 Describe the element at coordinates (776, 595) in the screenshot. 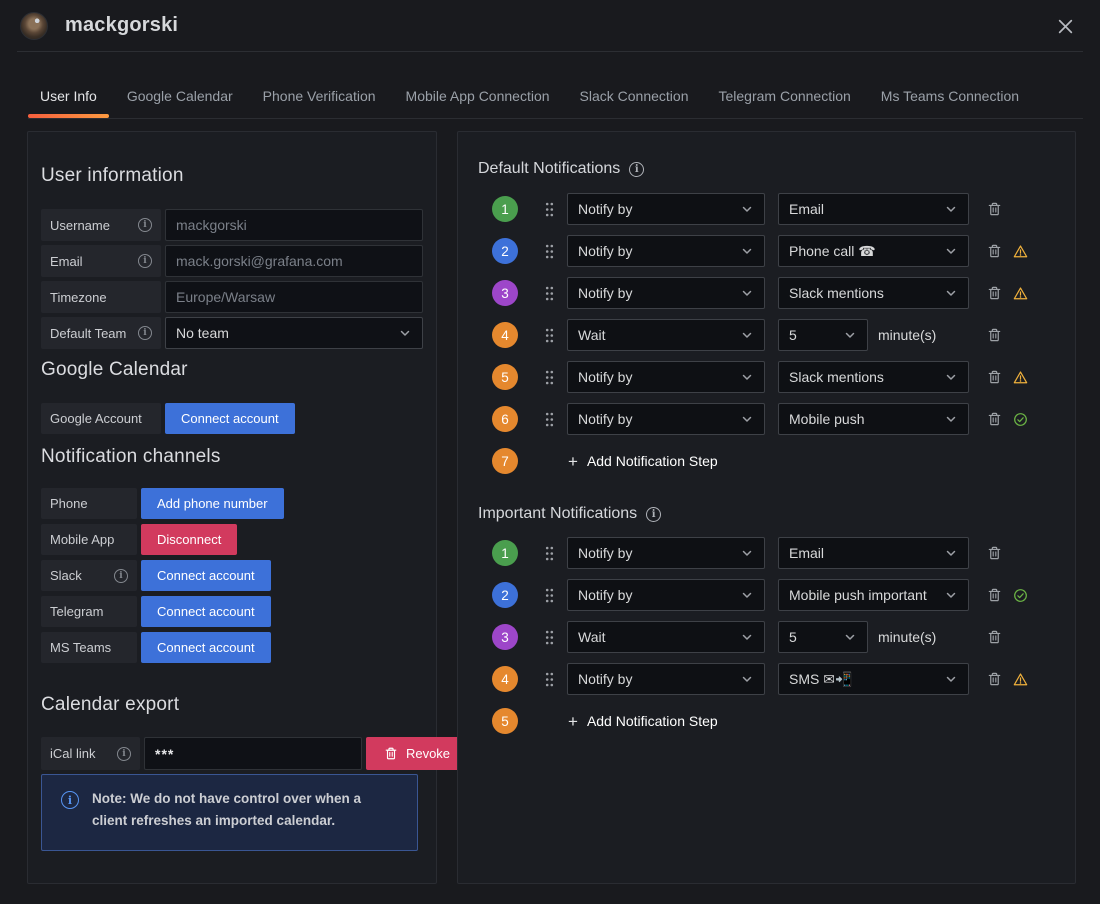

I see `notification-step-row: 2 Notify by Mobile push important` at that location.